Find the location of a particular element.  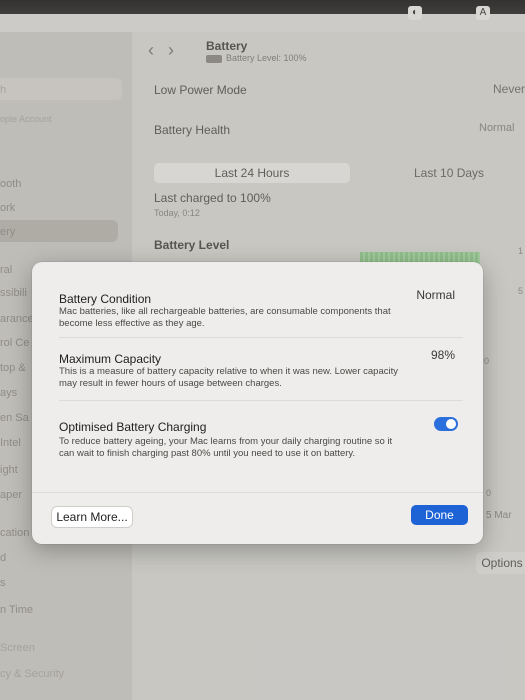

sidebar-item-apple-intelligence: Intel is located at coordinates (10, 443).